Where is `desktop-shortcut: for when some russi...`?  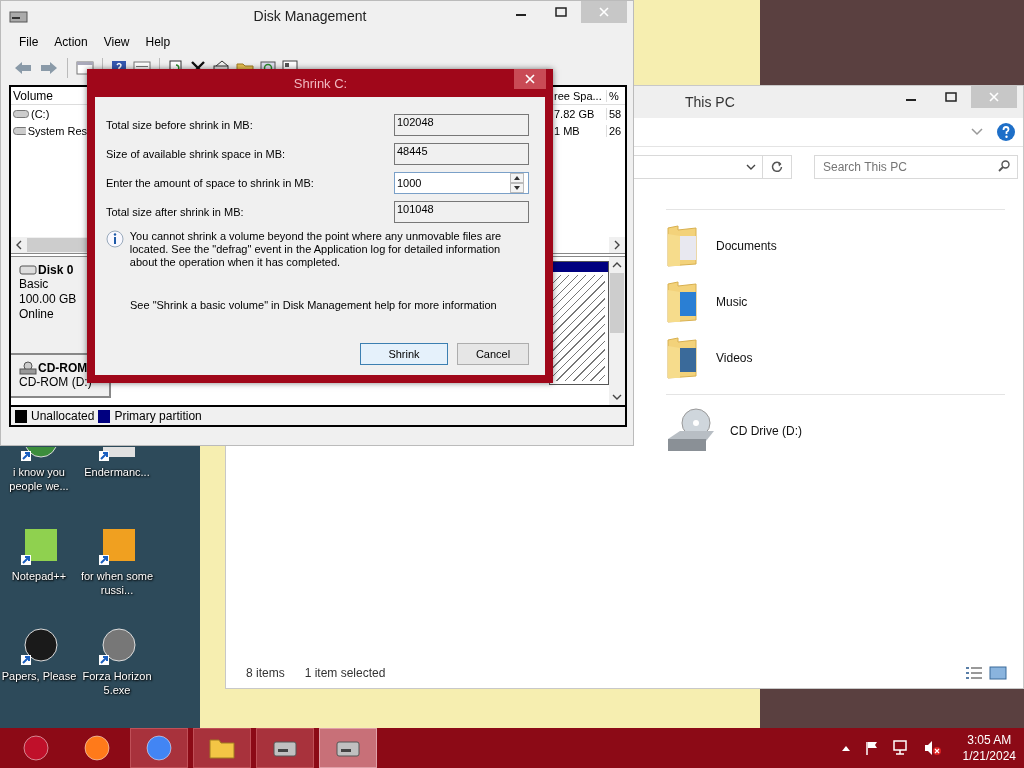 desktop-shortcut: for when some russi... is located at coordinates (117, 573).